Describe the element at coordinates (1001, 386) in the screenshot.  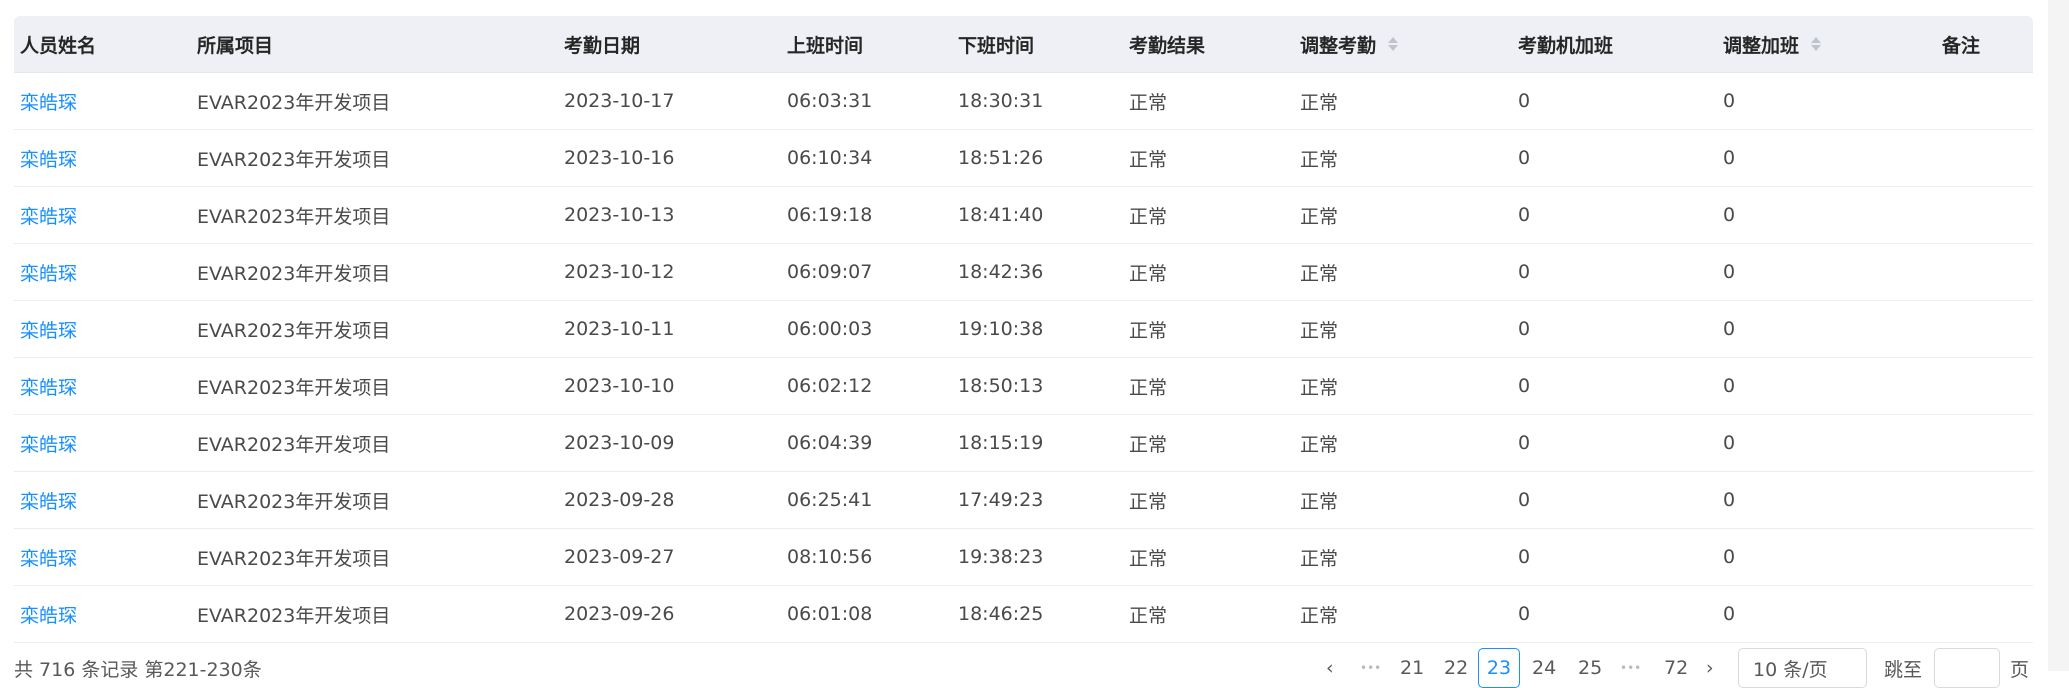
I see `cell-clock-out: 18:50:13` at that location.